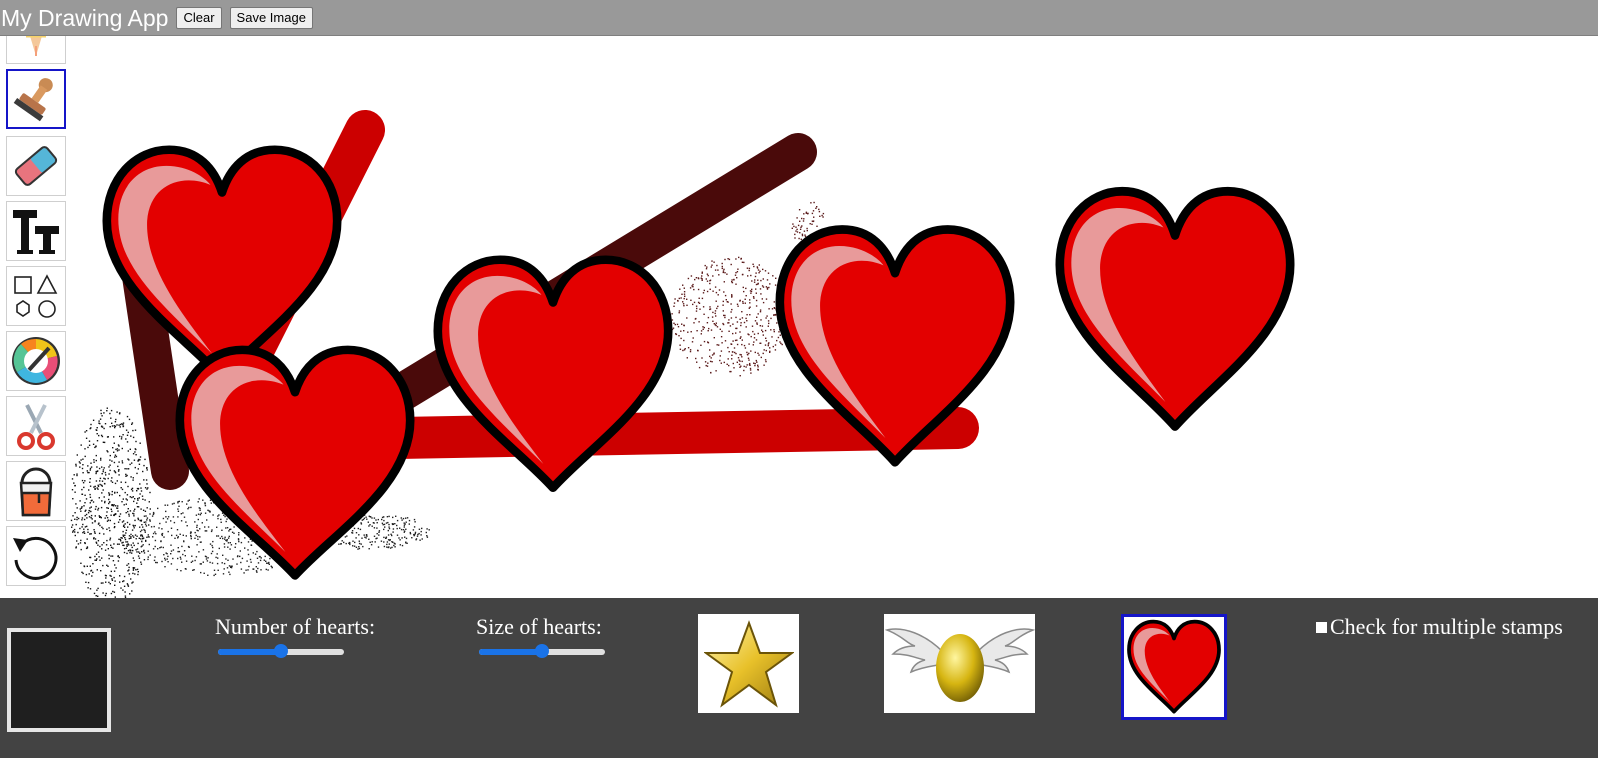 Image resolution: width=1598 pixels, height=758 pixels. I want to click on number-of-hearts-slider, so click(281, 651).